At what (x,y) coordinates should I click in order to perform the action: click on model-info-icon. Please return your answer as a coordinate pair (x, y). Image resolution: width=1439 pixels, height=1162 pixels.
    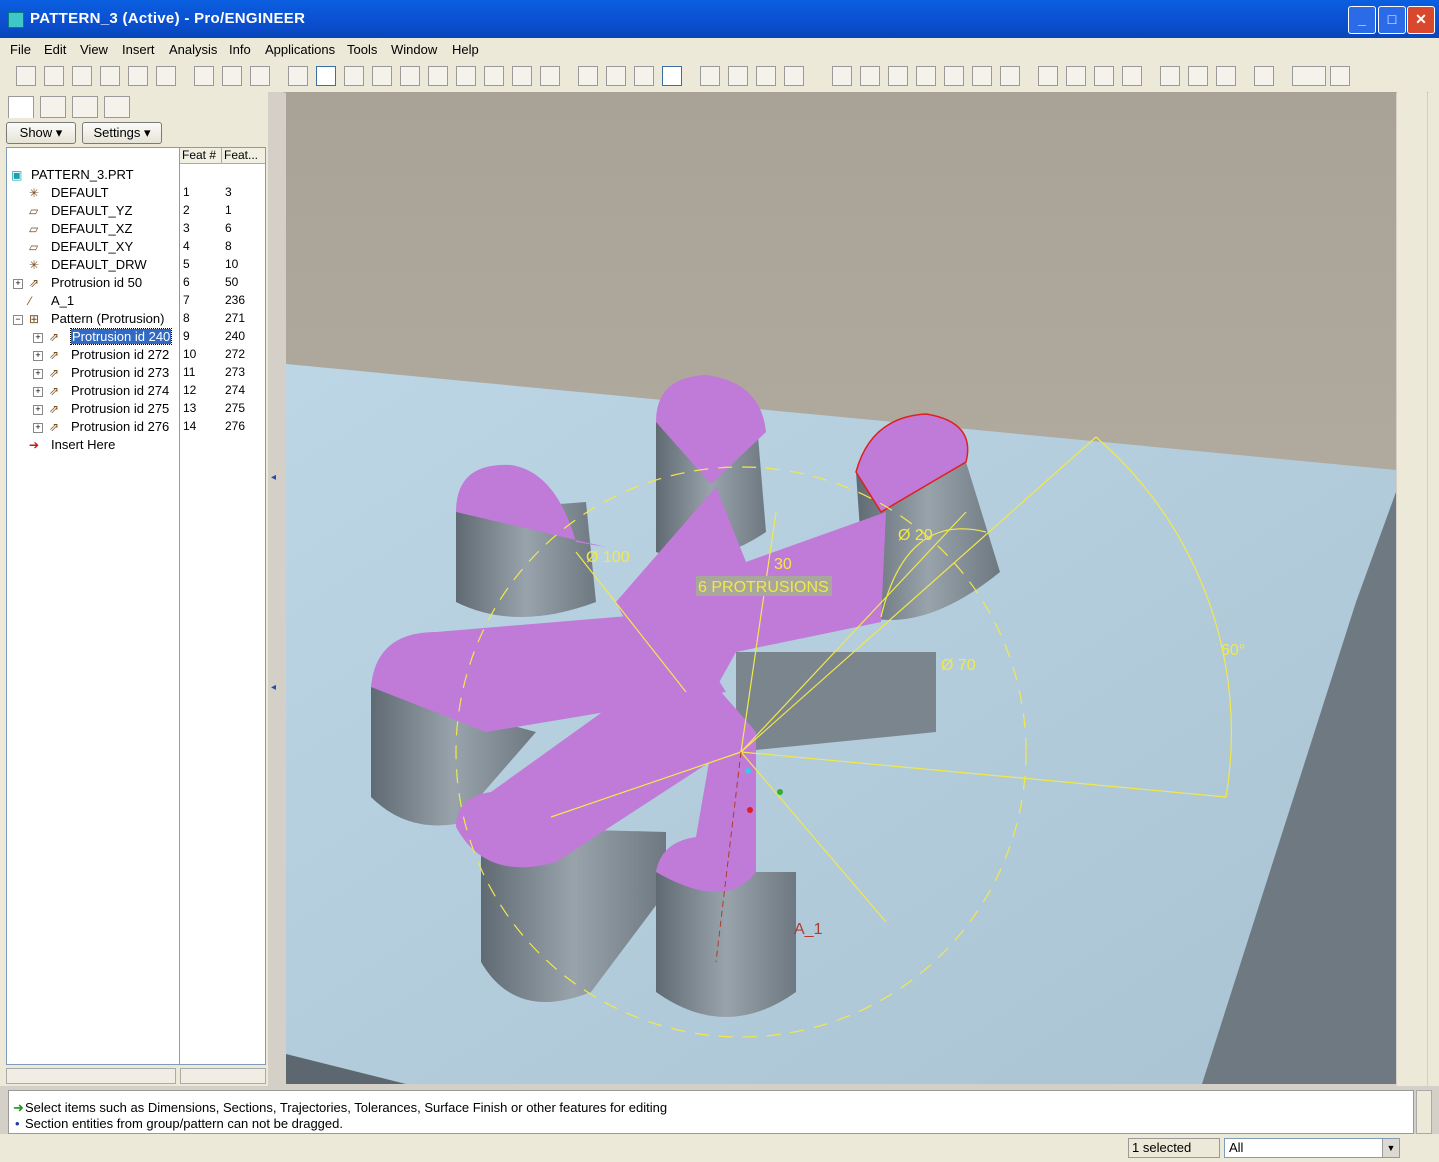
    Looking at the image, I should click on (870, 76).